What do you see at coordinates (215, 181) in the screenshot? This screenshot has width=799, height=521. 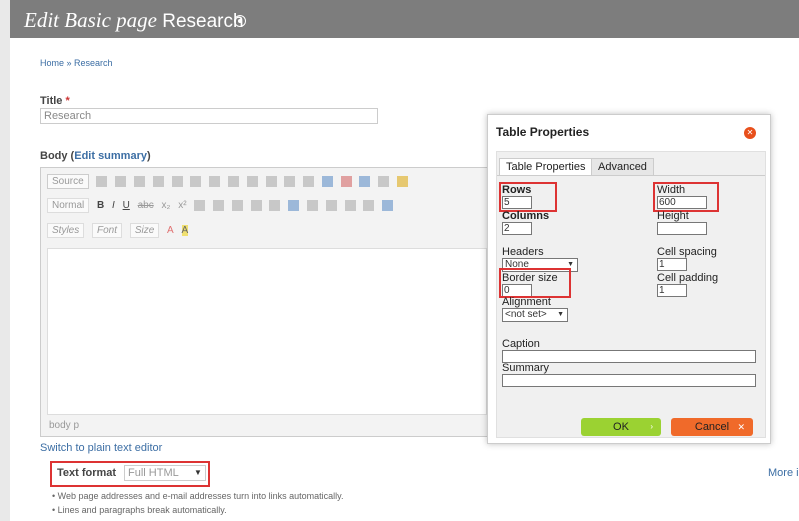 I see `undo-icon` at bounding box center [215, 181].